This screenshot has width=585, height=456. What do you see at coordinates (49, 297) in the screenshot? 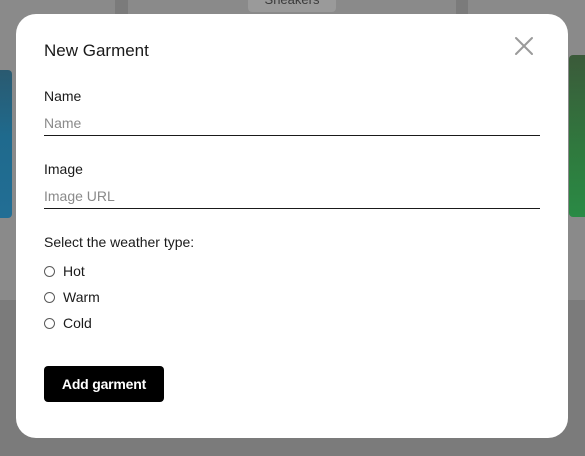
I see `radio-button-warm` at bounding box center [49, 297].